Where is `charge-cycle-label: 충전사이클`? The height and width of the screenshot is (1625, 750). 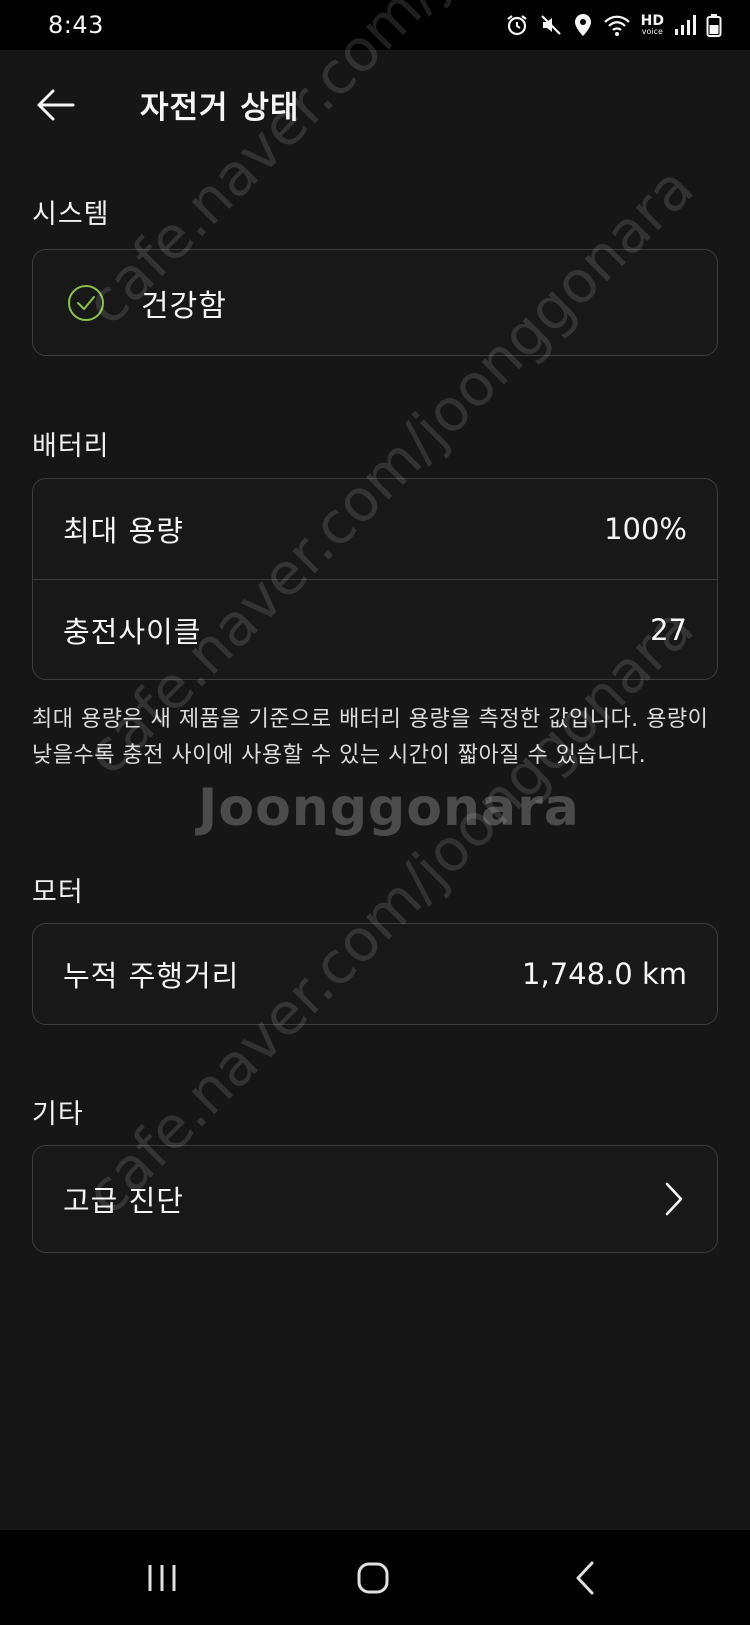 charge-cycle-label: 충전사이클 is located at coordinates (132, 631).